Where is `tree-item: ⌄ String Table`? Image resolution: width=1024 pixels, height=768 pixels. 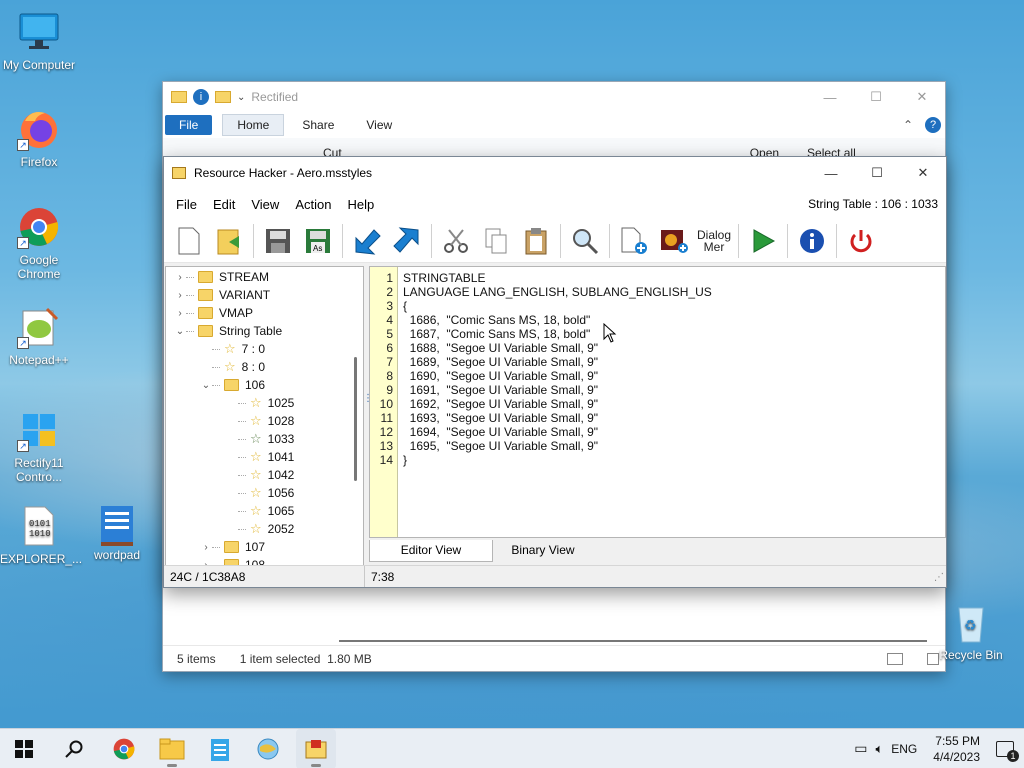 tree-item: ⌄ String Table is located at coordinates (264, 331).